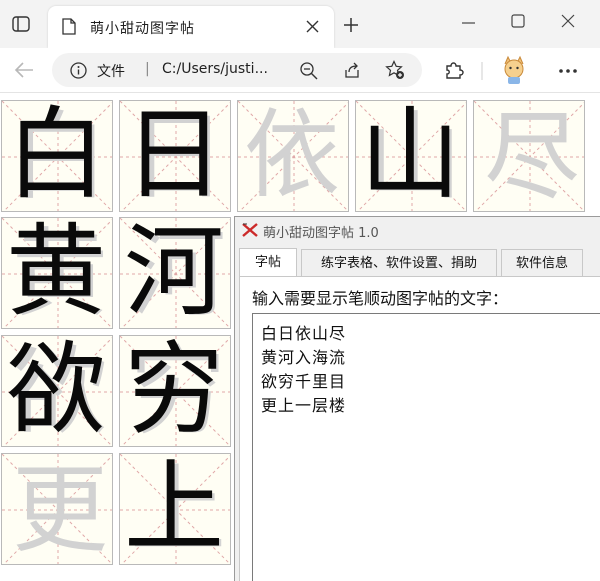  Describe the element at coordinates (482, 71) in the screenshot. I see `toolbar-separator` at that location.